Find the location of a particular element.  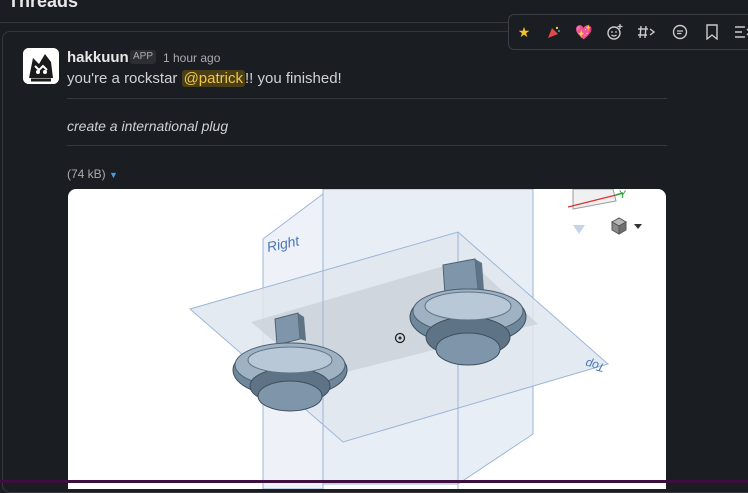

app-badge: APP is located at coordinates (143, 57).